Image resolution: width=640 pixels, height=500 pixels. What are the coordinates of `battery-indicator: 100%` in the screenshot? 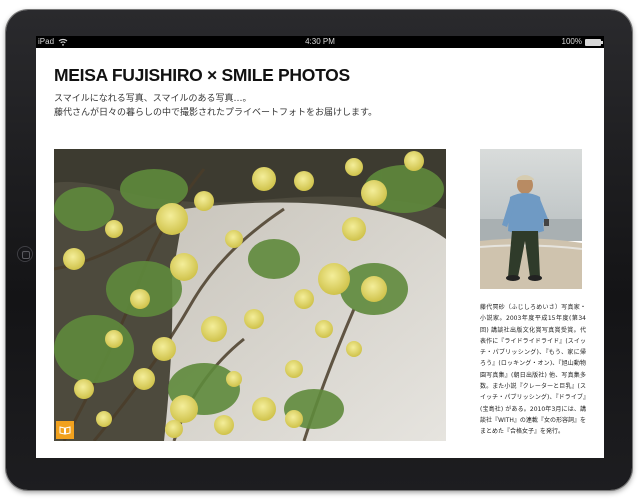 It's located at (582, 42).